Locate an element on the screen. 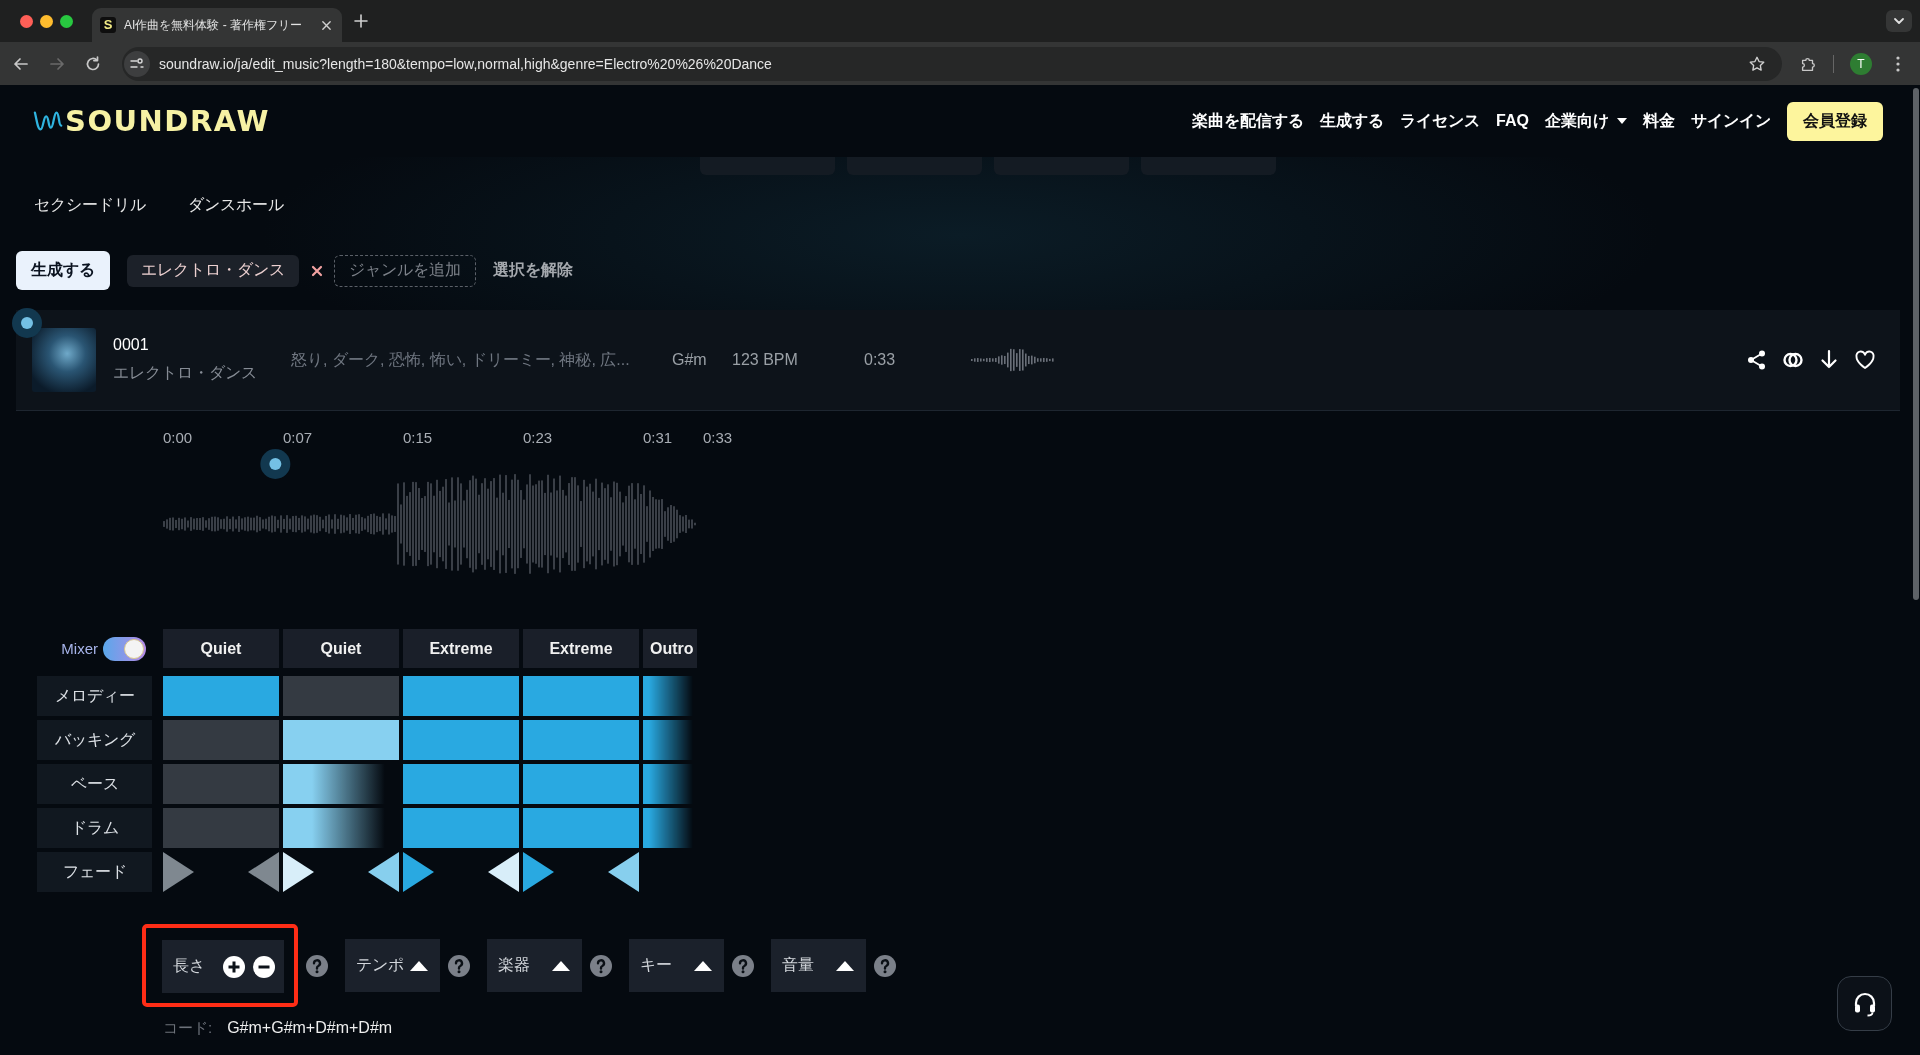  track-duration: 0:33 is located at coordinates (880, 360).